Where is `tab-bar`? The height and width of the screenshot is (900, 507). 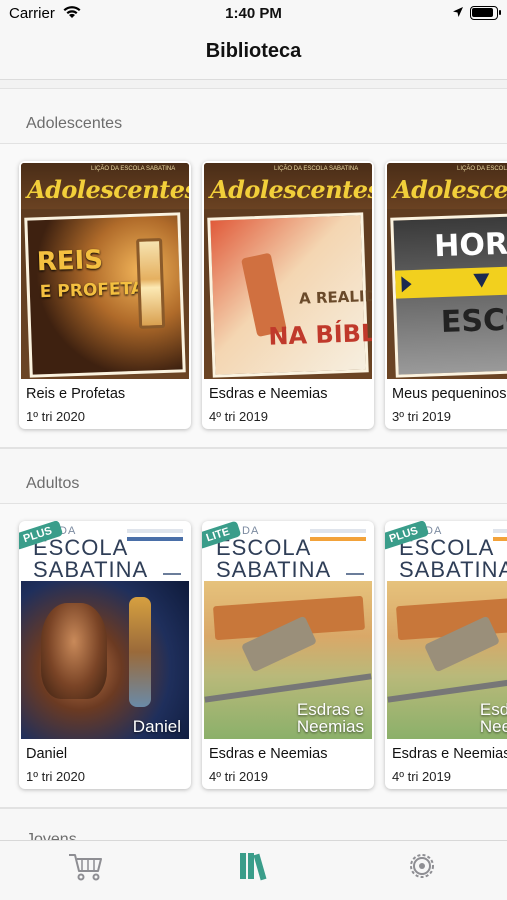
tab-bar is located at coordinates (253, 870).